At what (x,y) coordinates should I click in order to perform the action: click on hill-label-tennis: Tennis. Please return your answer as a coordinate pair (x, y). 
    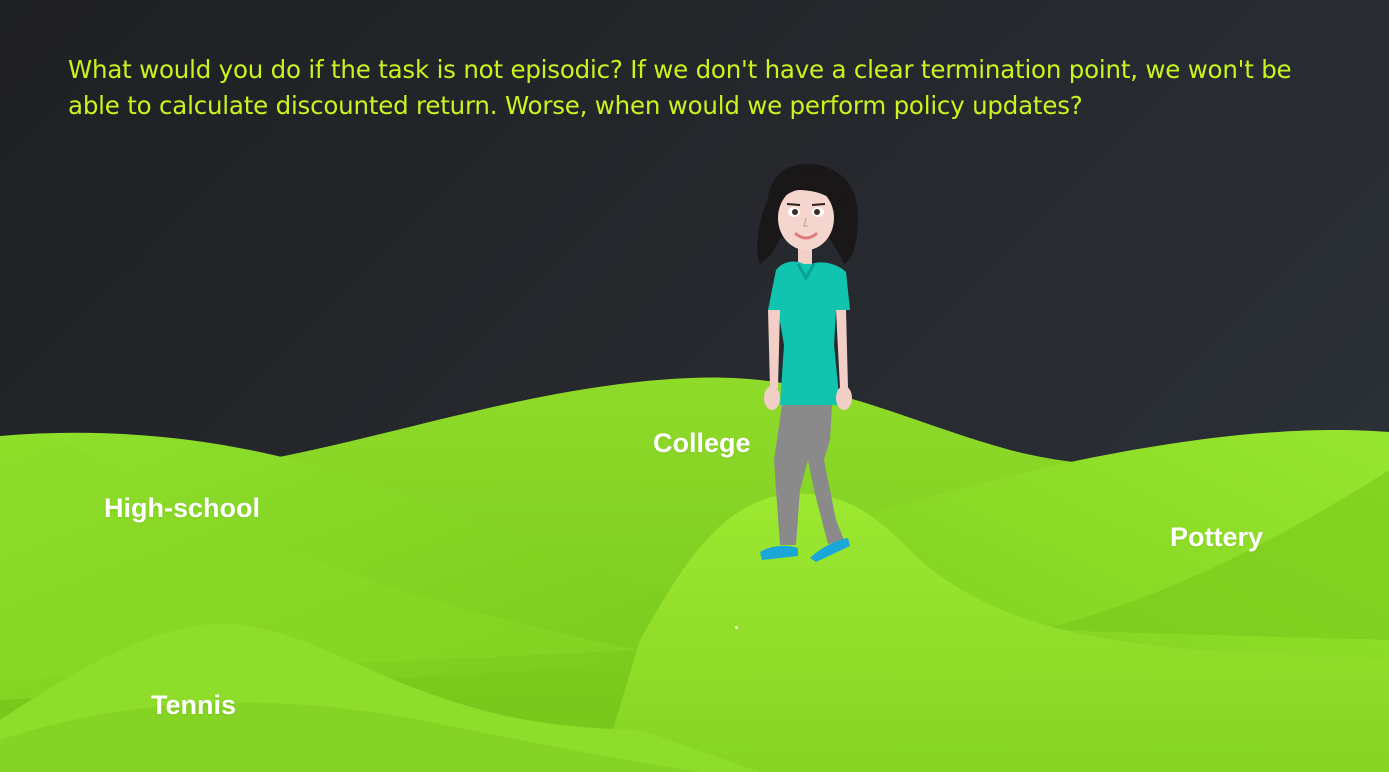
    Looking at the image, I should click on (194, 705).